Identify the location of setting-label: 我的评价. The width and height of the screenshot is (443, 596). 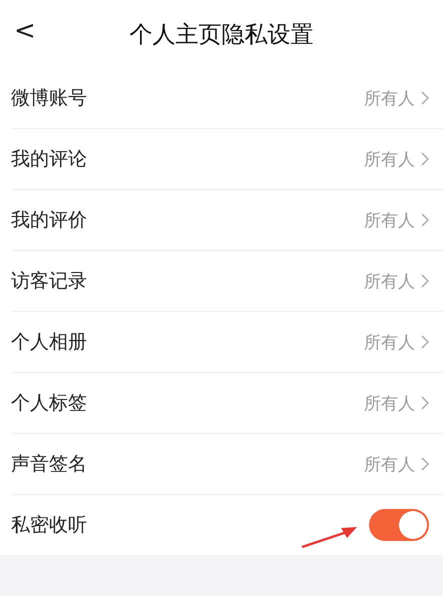
(49, 220).